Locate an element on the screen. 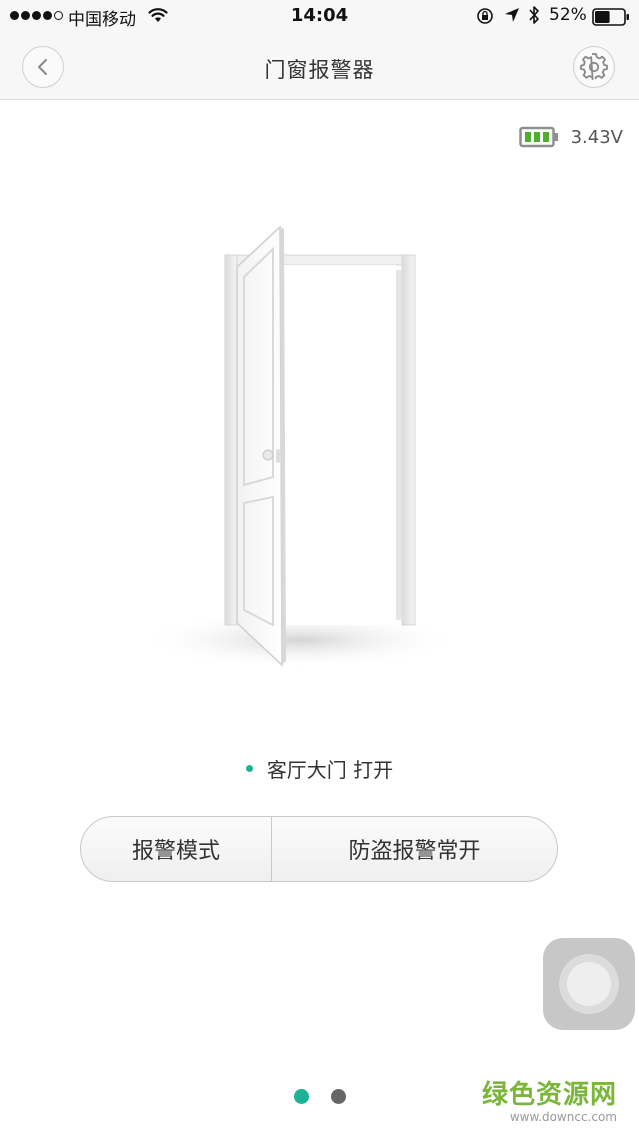 This screenshot has width=639, height=1136. bluetooth-icon is located at coordinates (534, 17).